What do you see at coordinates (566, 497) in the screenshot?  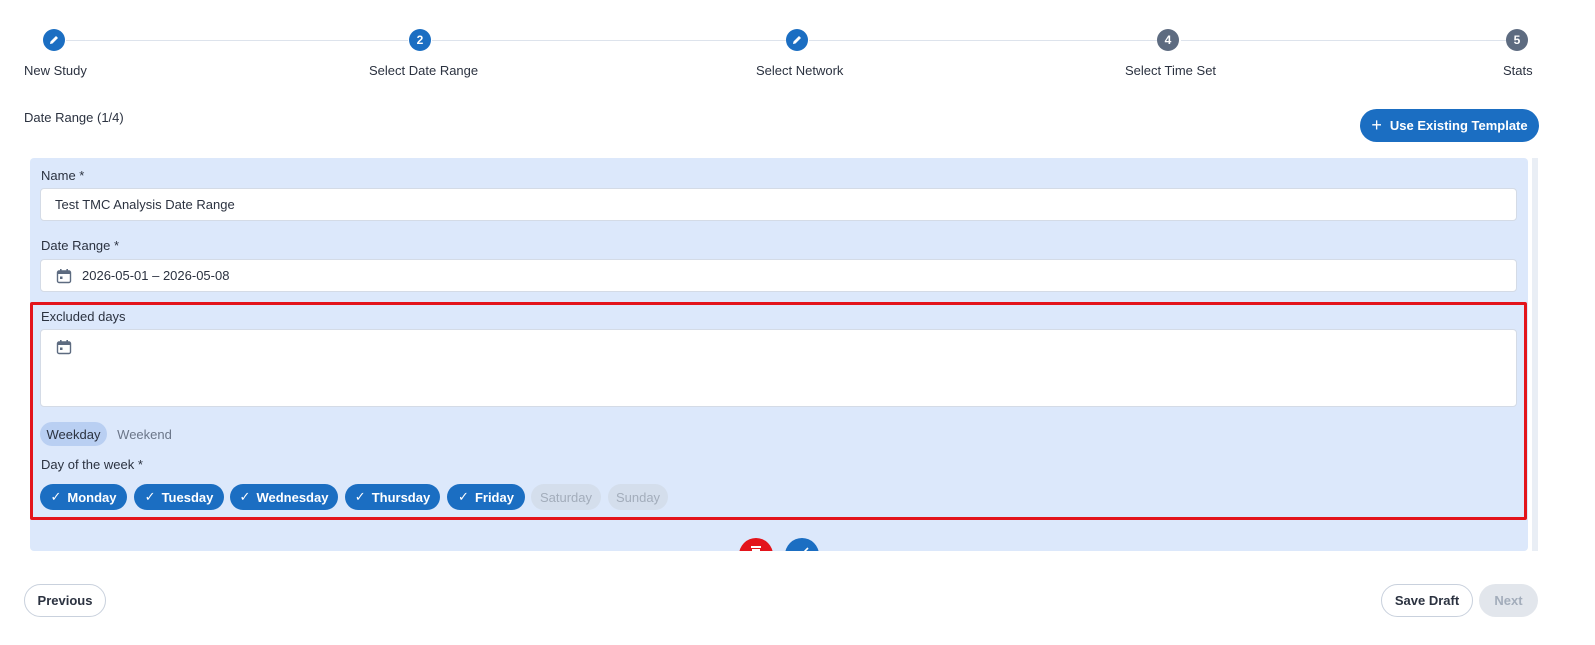 I see `day-chip-saturday: Saturday` at bounding box center [566, 497].